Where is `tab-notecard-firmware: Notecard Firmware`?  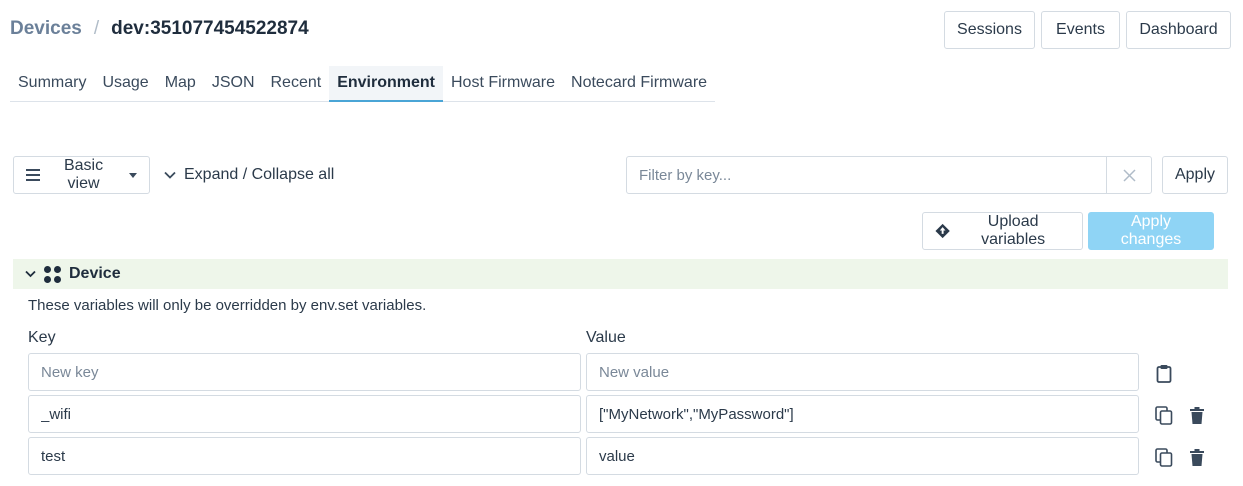
tab-notecard-firmware: Notecard Firmware is located at coordinates (639, 83).